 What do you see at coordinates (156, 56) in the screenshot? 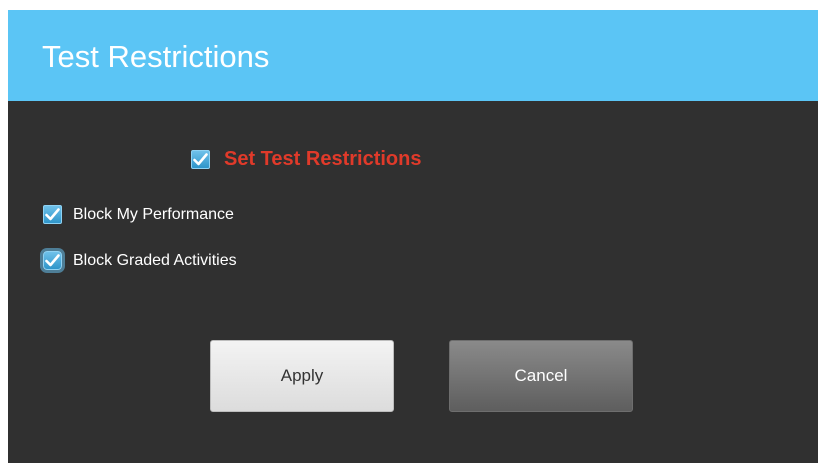
I see `dialog-title: Test Restrictions` at bounding box center [156, 56].